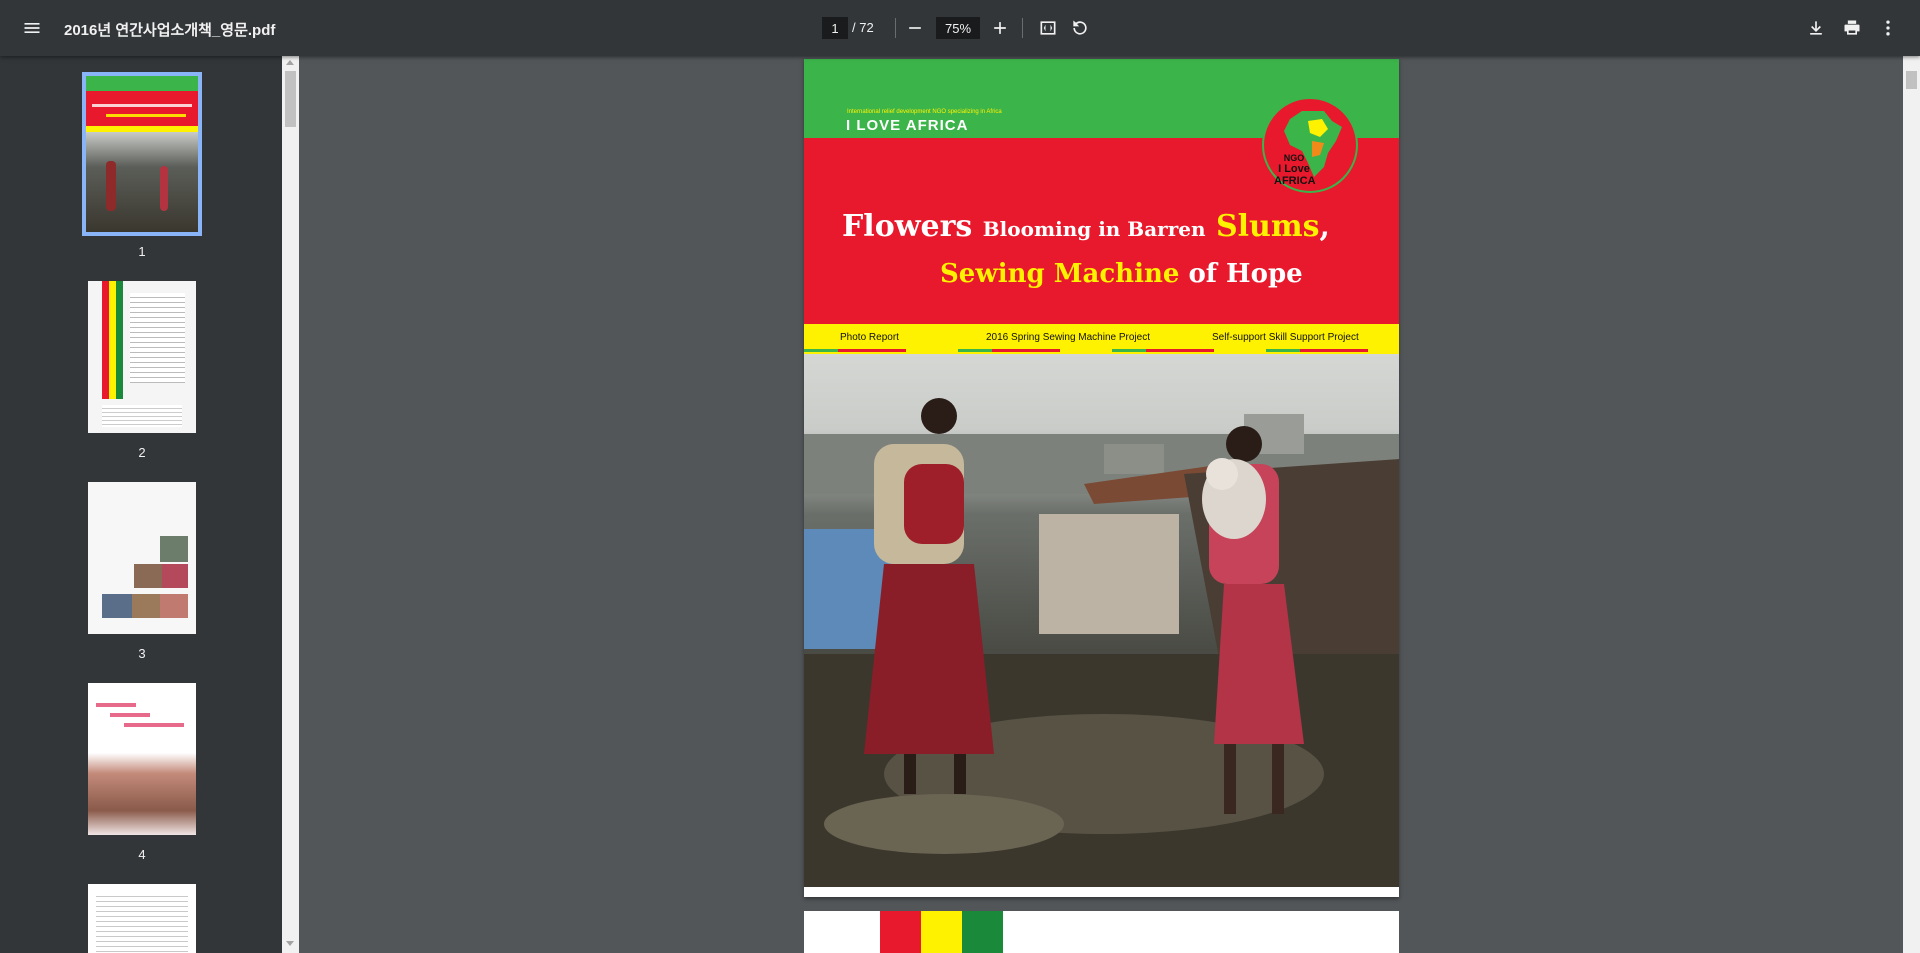  Describe the element at coordinates (1060, 274) in the screenshot. I see `headline-word: Sewing Machine` at that location.